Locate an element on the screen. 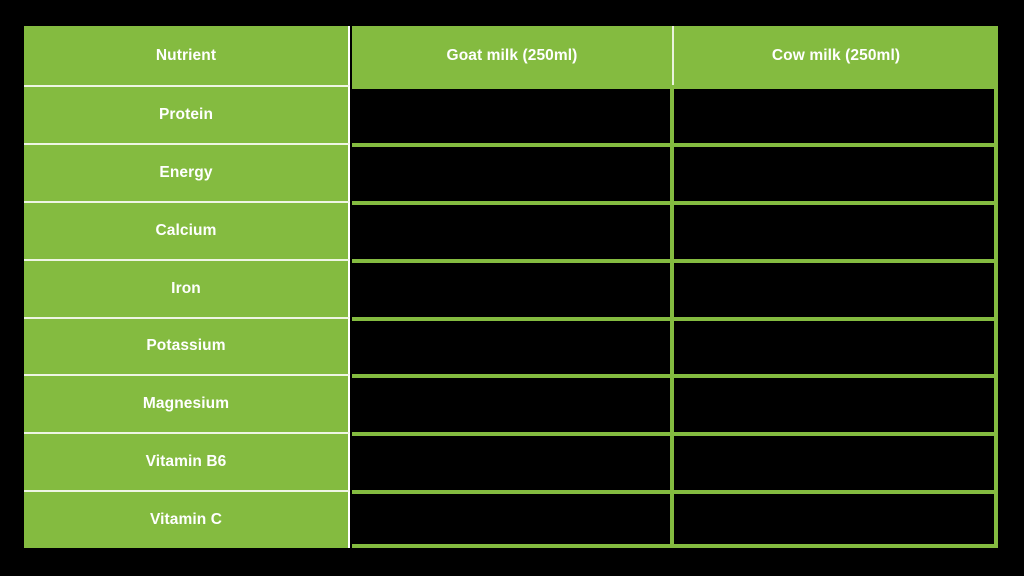  cell-goat-vitamin-b6 is located at coordinates (513, 461).